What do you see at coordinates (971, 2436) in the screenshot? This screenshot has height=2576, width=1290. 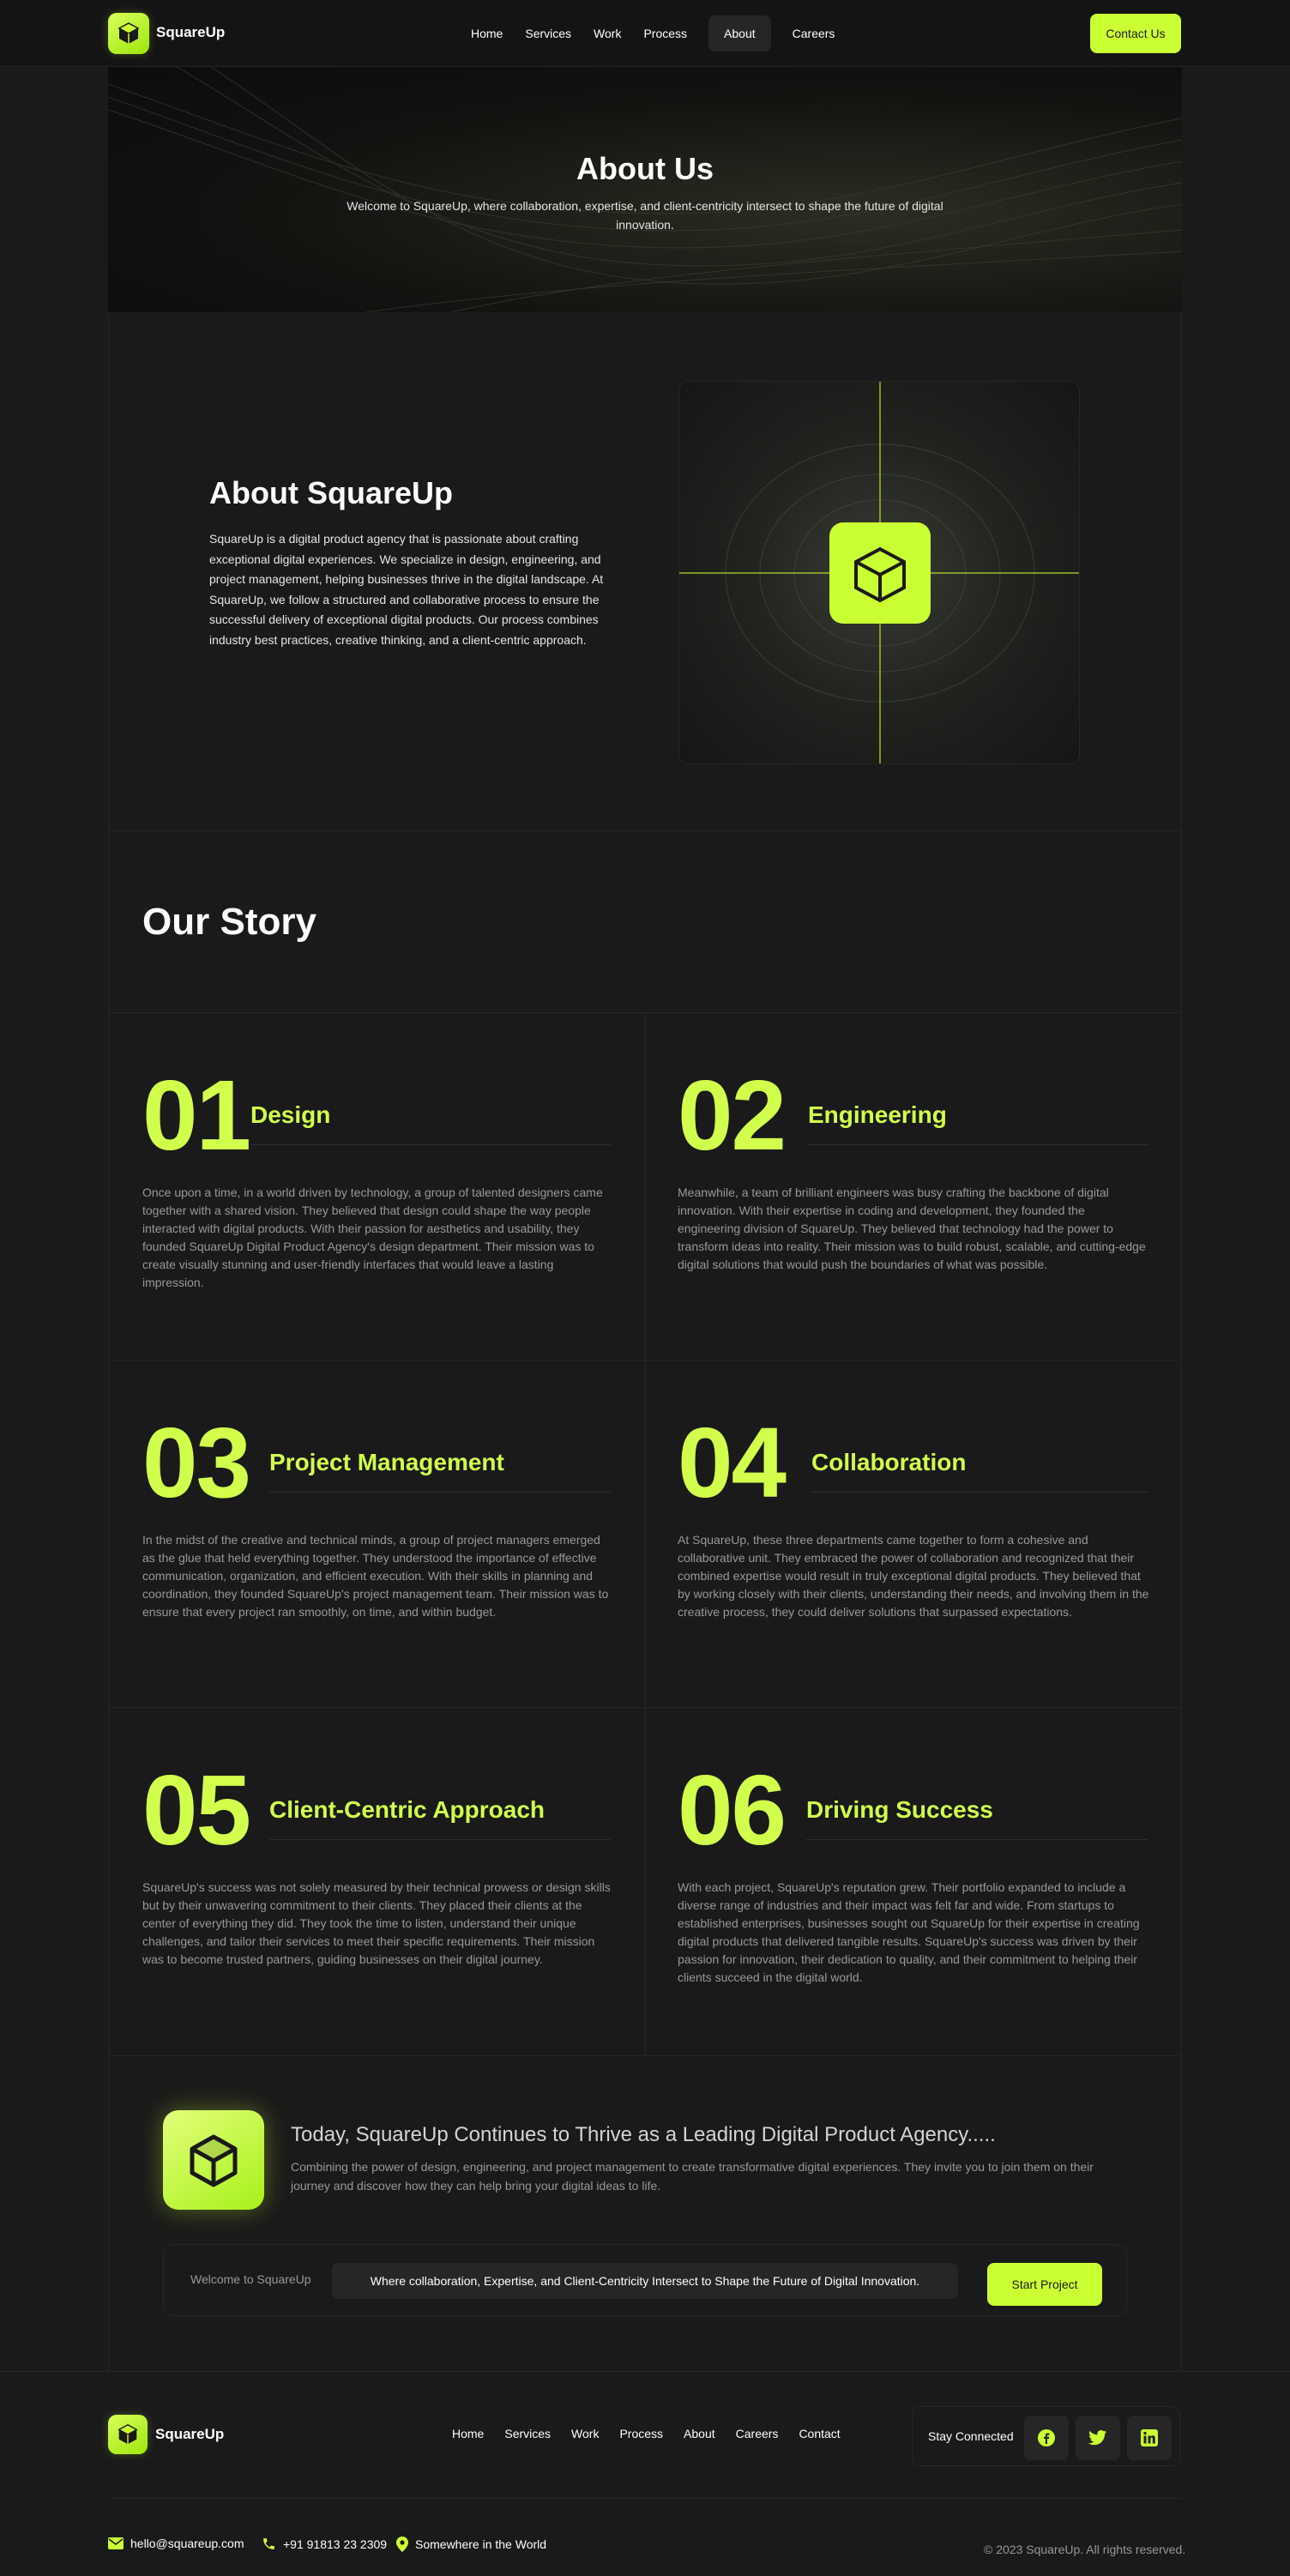 I see `stay-connected-label: Stay Connected` at bounding box center [971, 2436].